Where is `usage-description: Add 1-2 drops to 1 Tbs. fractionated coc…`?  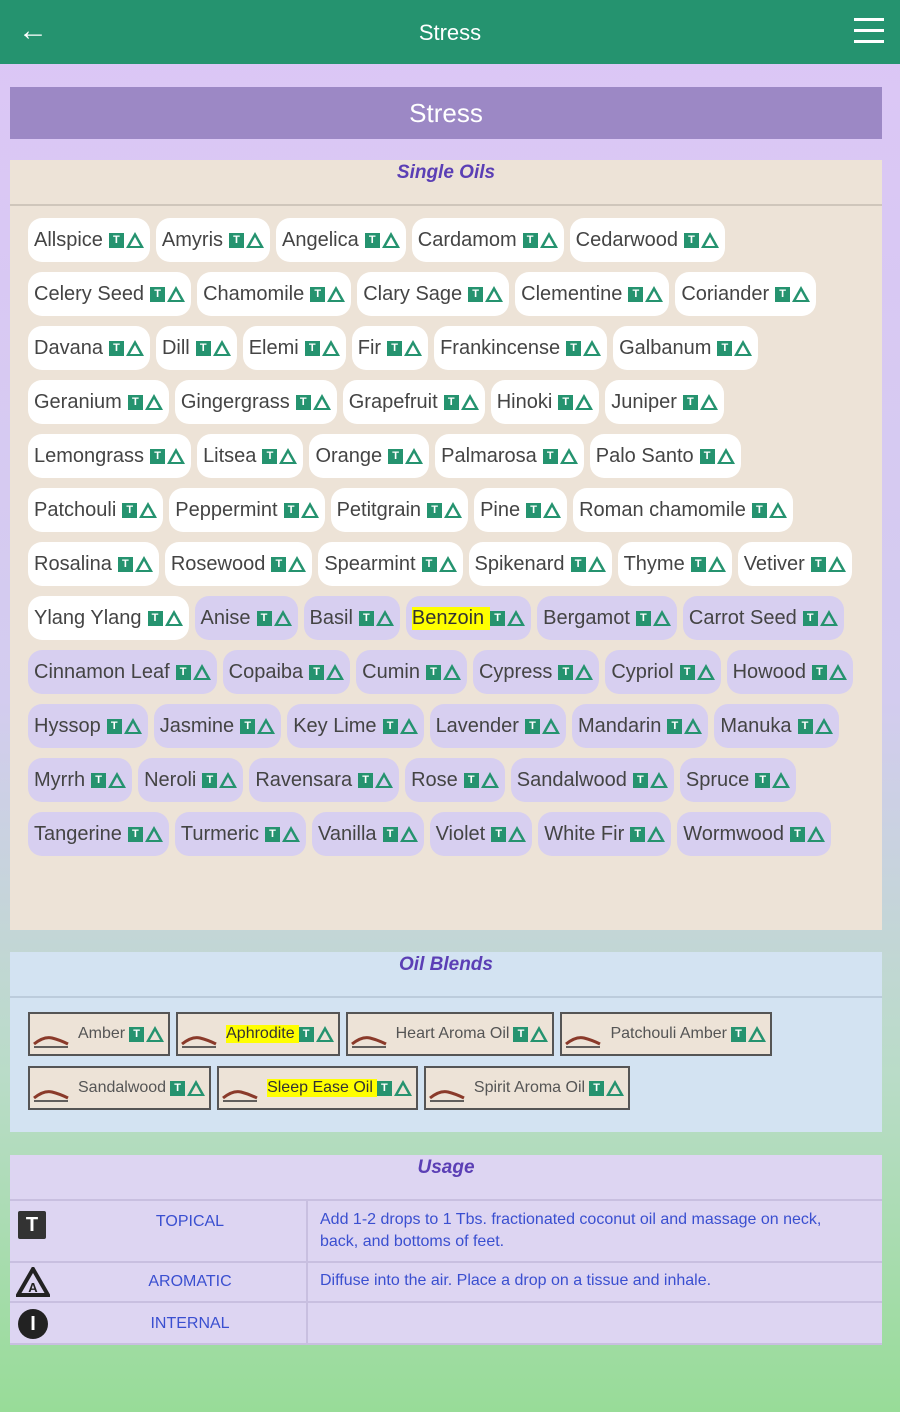
usage-description: Add 1-2 drops to 1 Tbs. fractionated coc… is located at coordinates (571, 1230).